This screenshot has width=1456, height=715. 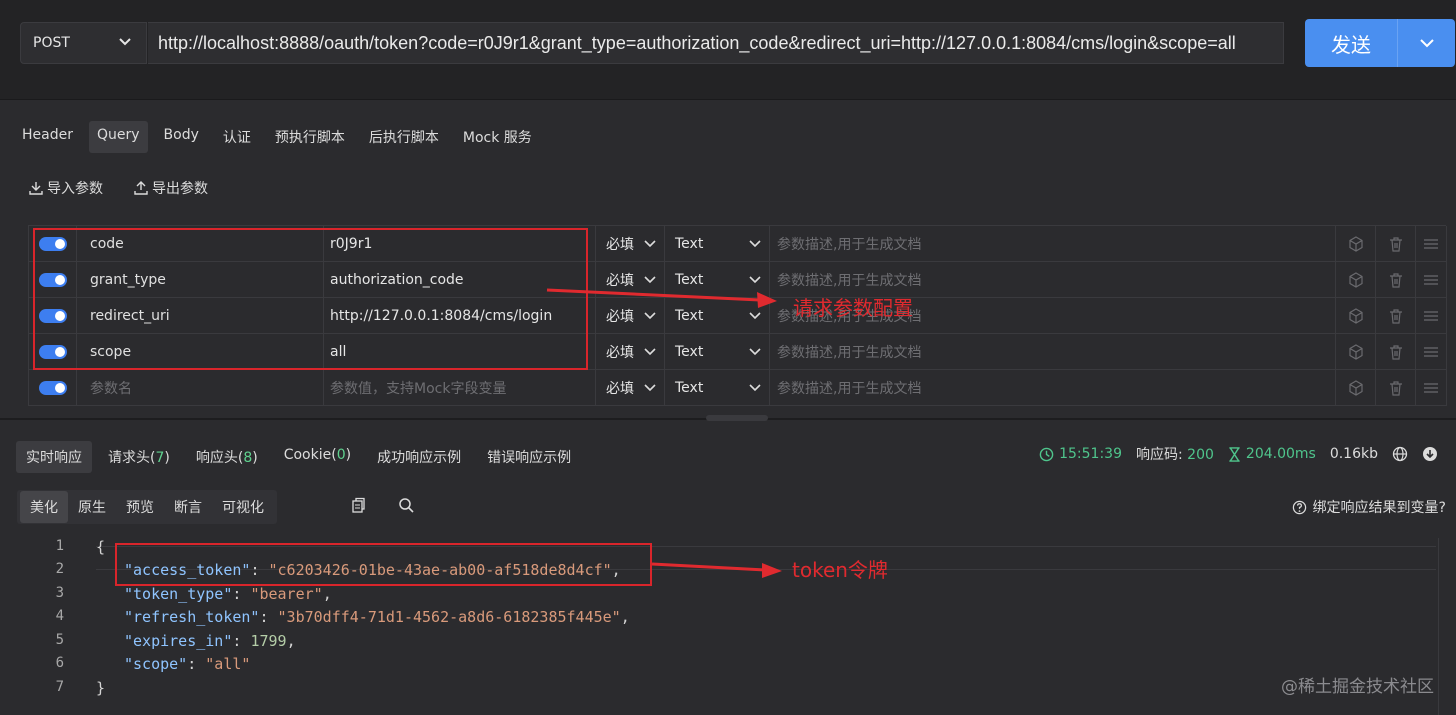 I want to click on tab-visualize: 可视化, so click(x=243, y=507).